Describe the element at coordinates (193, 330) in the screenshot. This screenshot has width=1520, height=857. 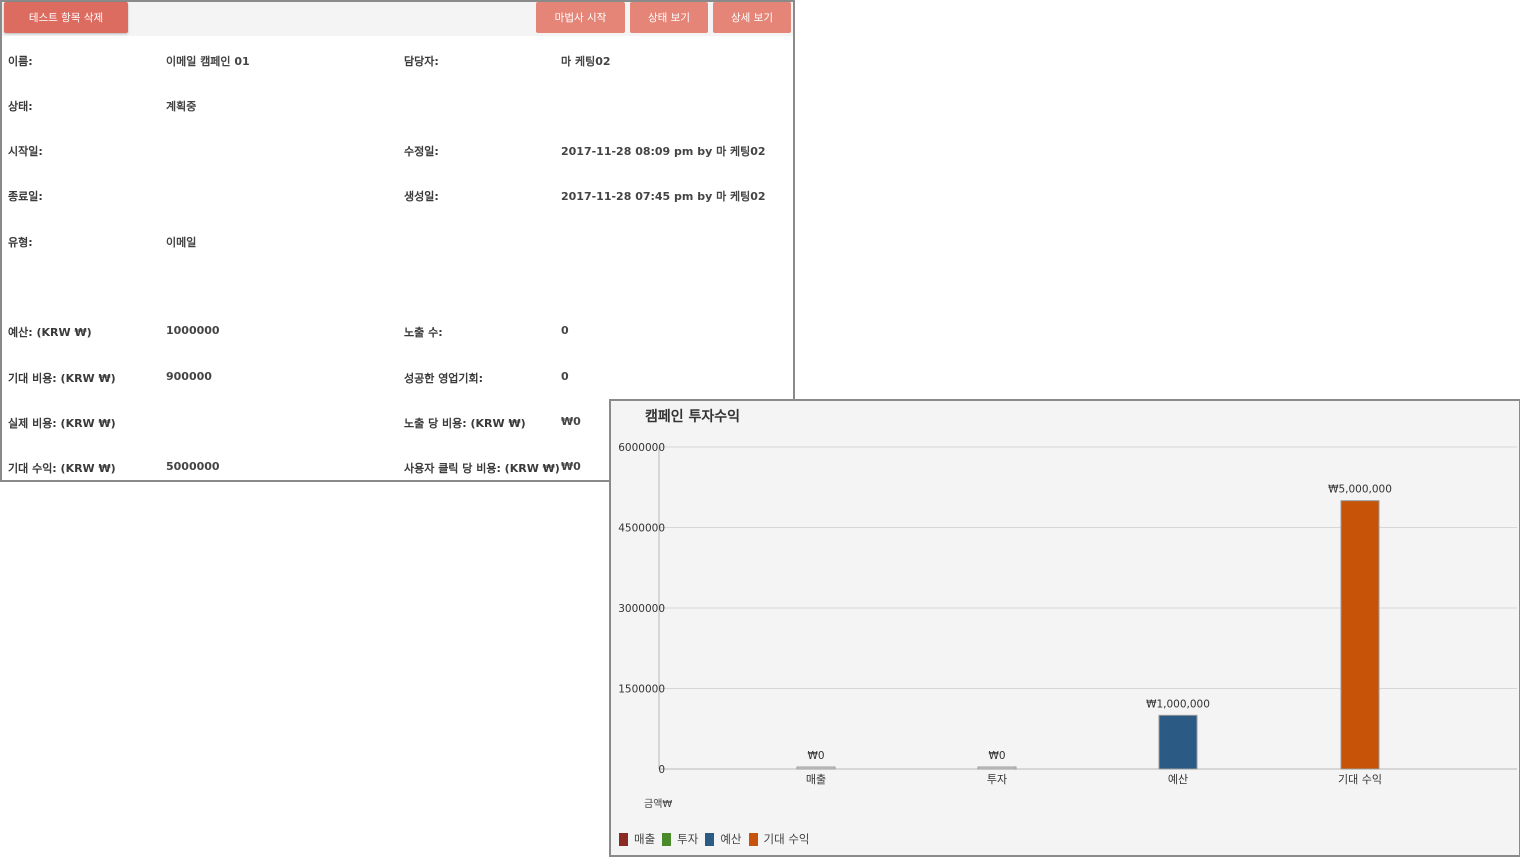
I see `budget-value: 1000000` at that location.